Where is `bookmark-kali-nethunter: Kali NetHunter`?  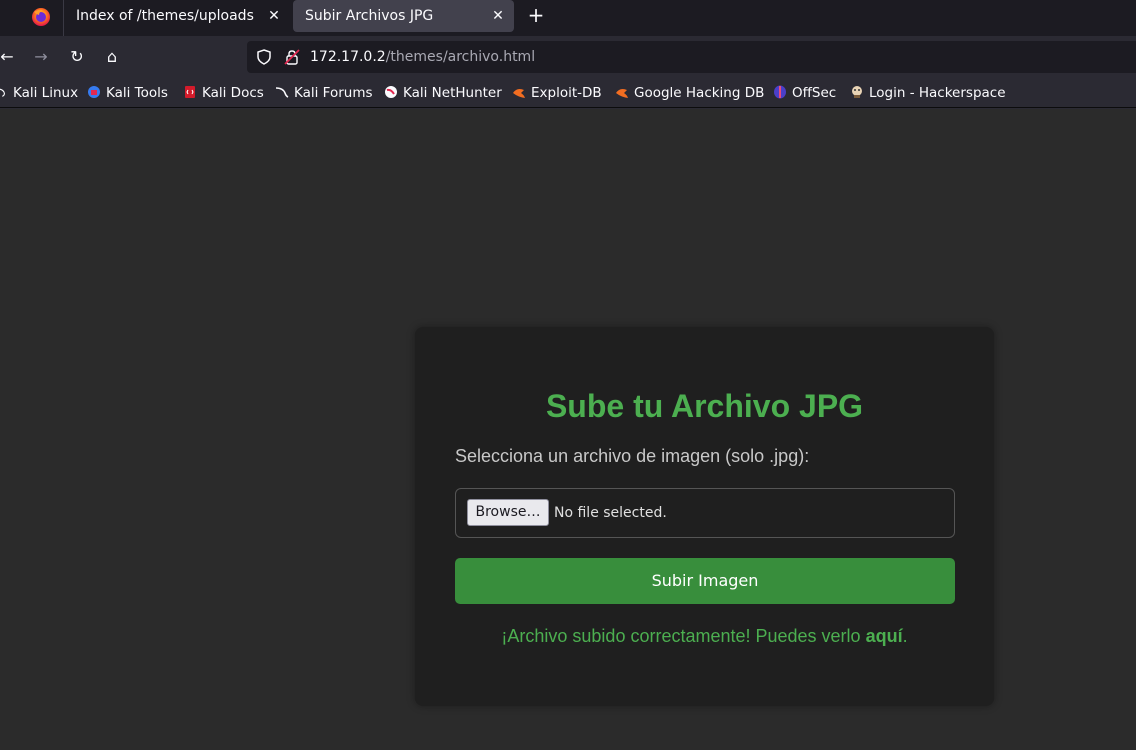
bookmark-kali-nethunter: Kali NetHunter is located at coordinates (443, 93).